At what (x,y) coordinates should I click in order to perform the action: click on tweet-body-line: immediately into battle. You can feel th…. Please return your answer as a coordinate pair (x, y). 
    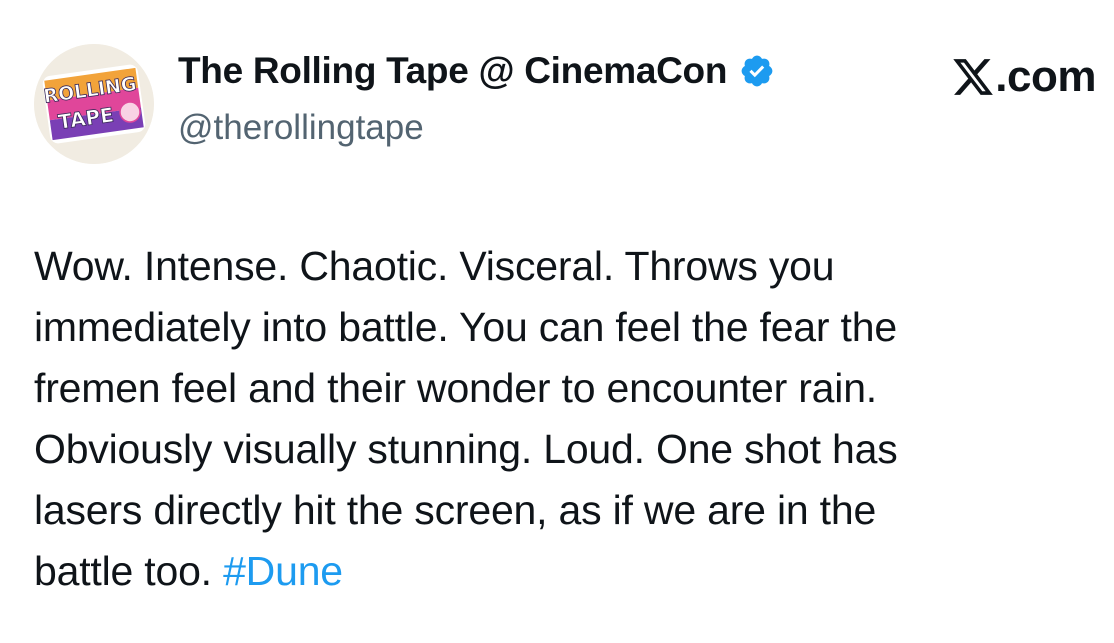
    Looking at the image, I should click on (465, 327).